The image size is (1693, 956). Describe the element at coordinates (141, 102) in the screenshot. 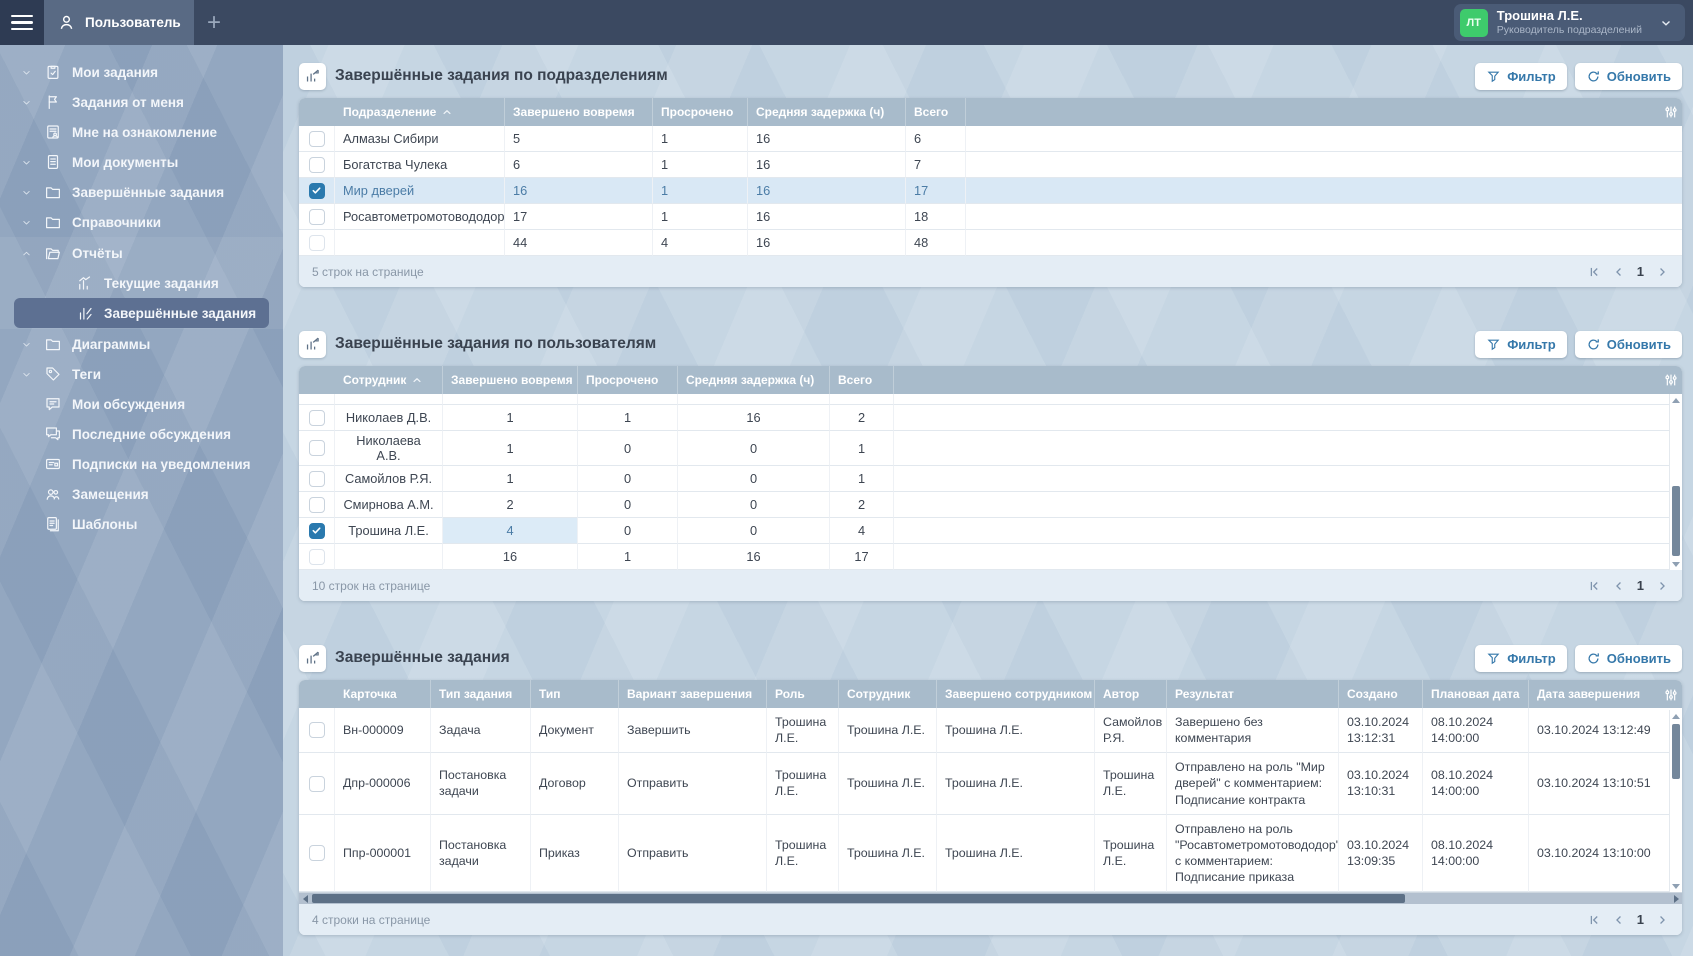

I see `sidebar-item-задания-от-меня: Задания от меня` at that location.